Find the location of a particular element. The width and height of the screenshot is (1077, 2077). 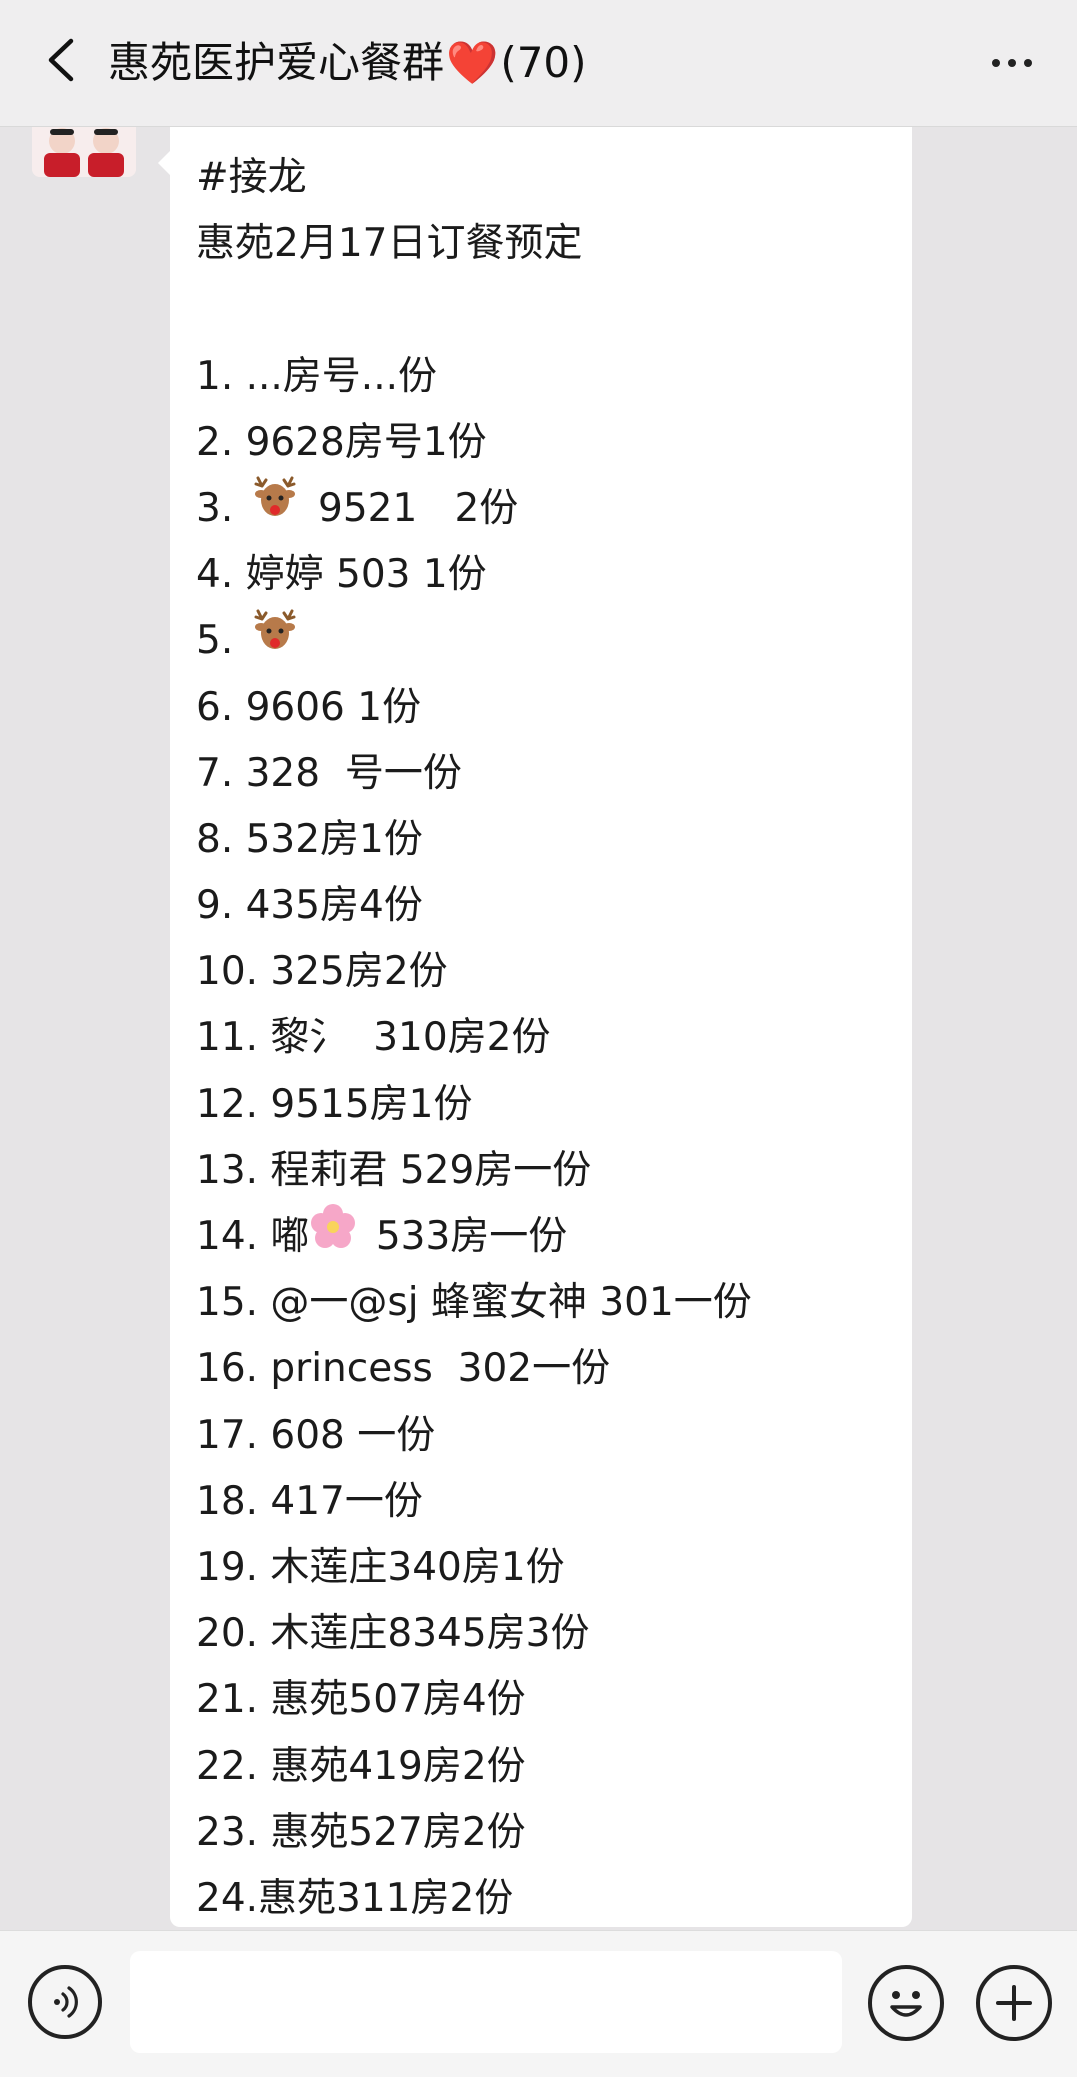

message-line: 15. @一@sj 蜂蜜女神 301一份 is located at coordinates (474, 1303).